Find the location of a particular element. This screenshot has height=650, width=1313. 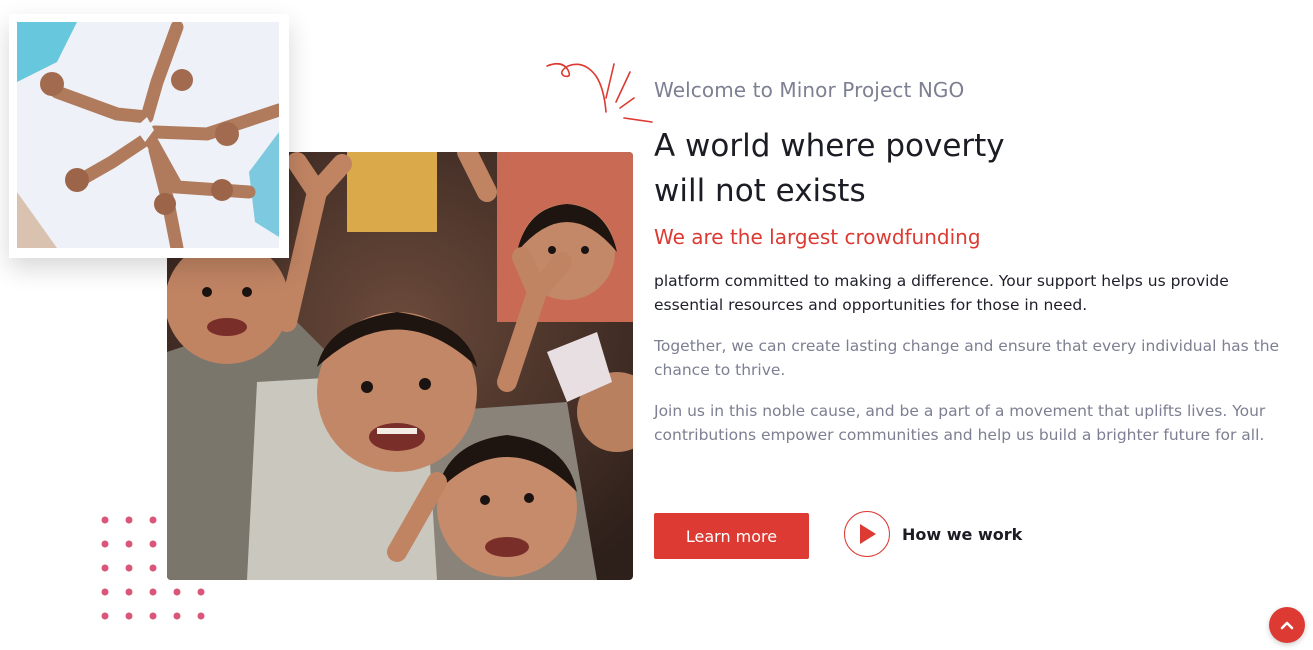

hands-star-photo is located at coordinates (149, 136).